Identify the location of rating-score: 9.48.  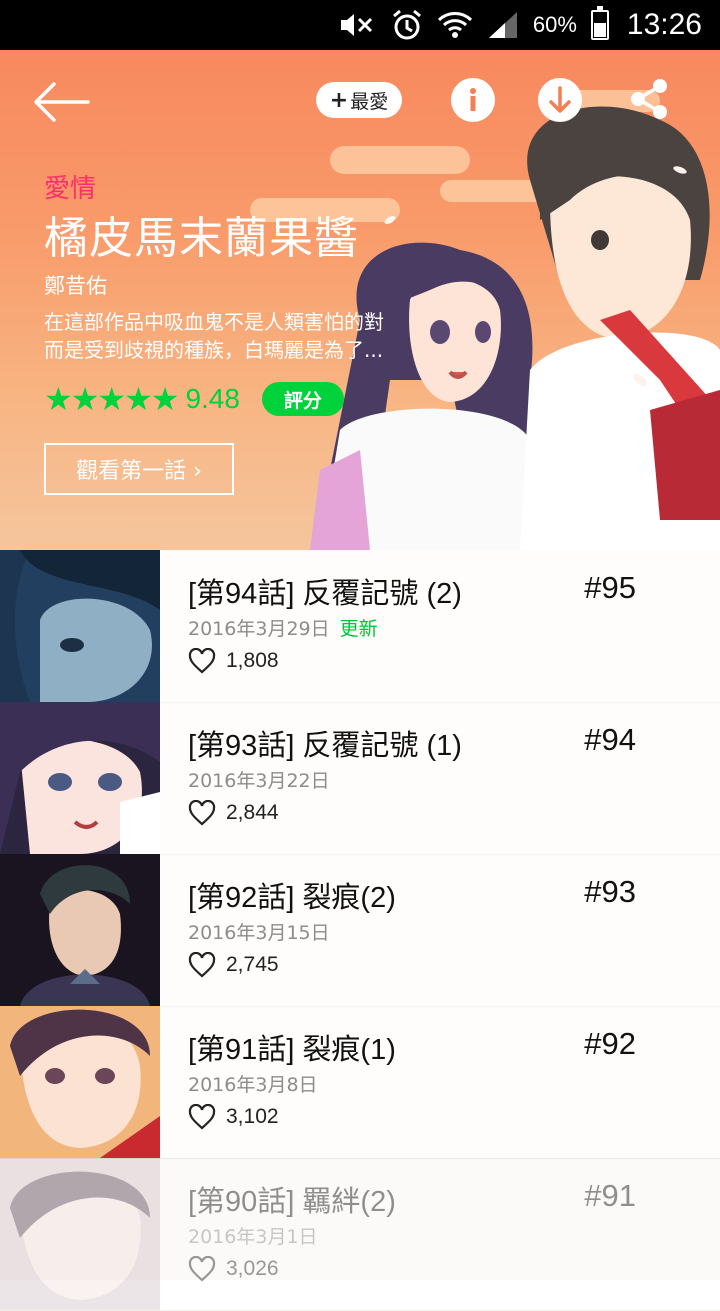
(212, 398).